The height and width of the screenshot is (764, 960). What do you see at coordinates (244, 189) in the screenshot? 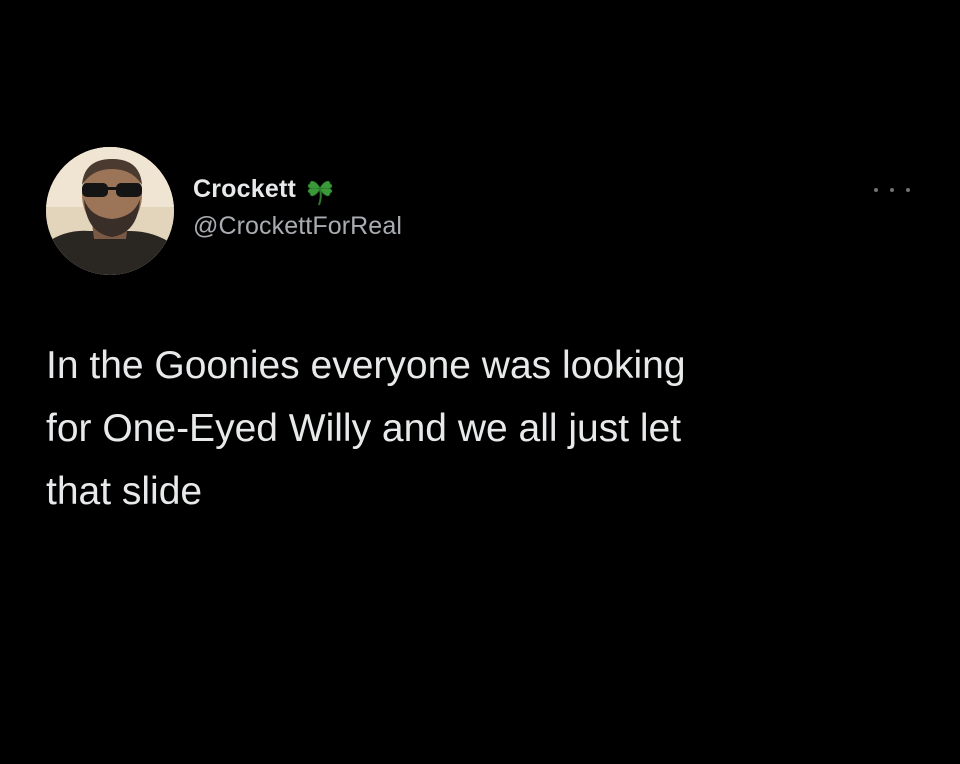
I see `display-name: Crockett` at bounding box center [244, 189].